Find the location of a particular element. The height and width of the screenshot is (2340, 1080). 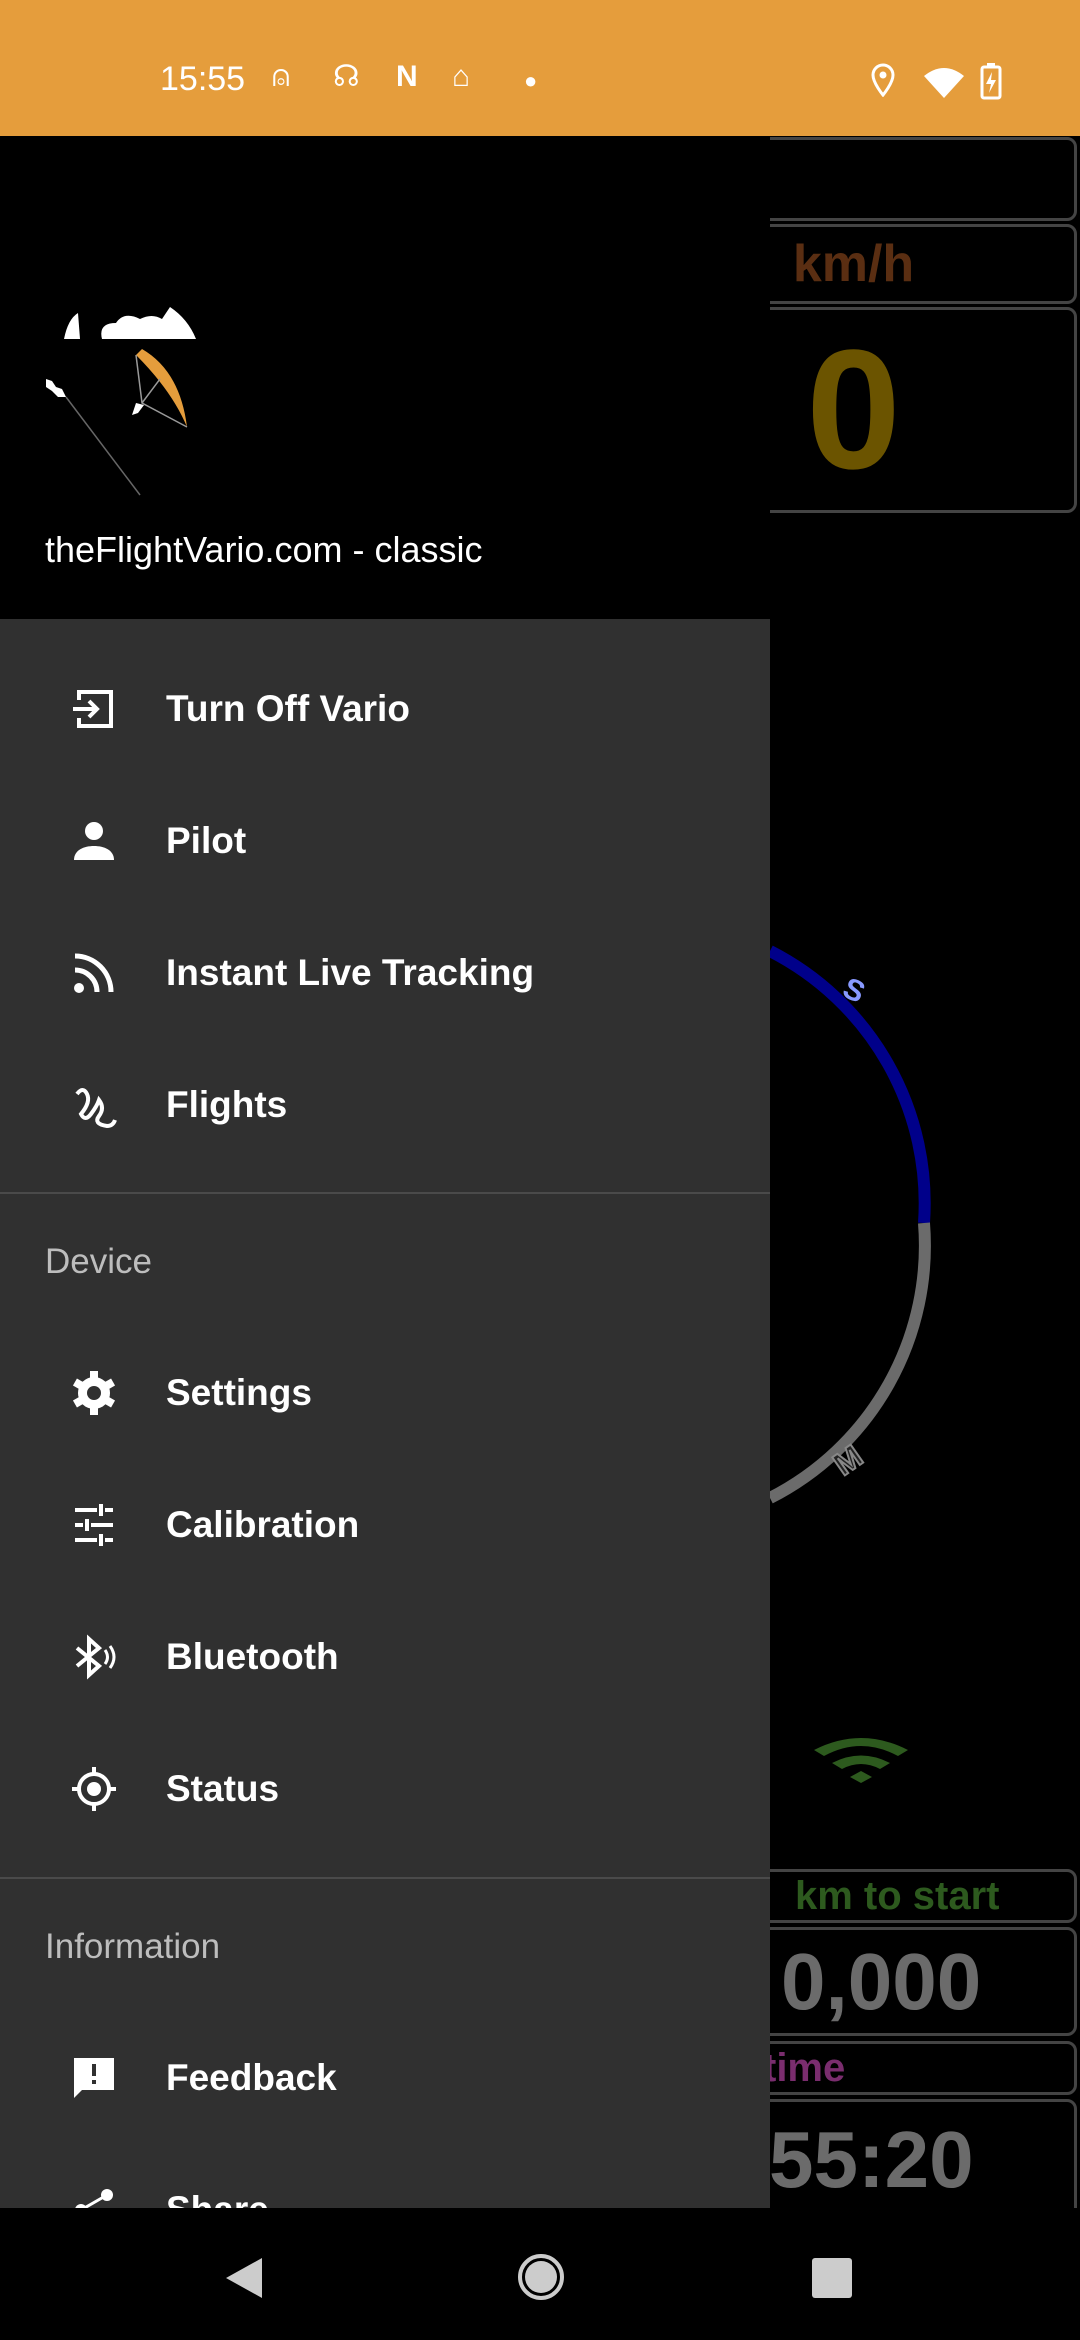

person-icon is located at coordinates (94, 841).